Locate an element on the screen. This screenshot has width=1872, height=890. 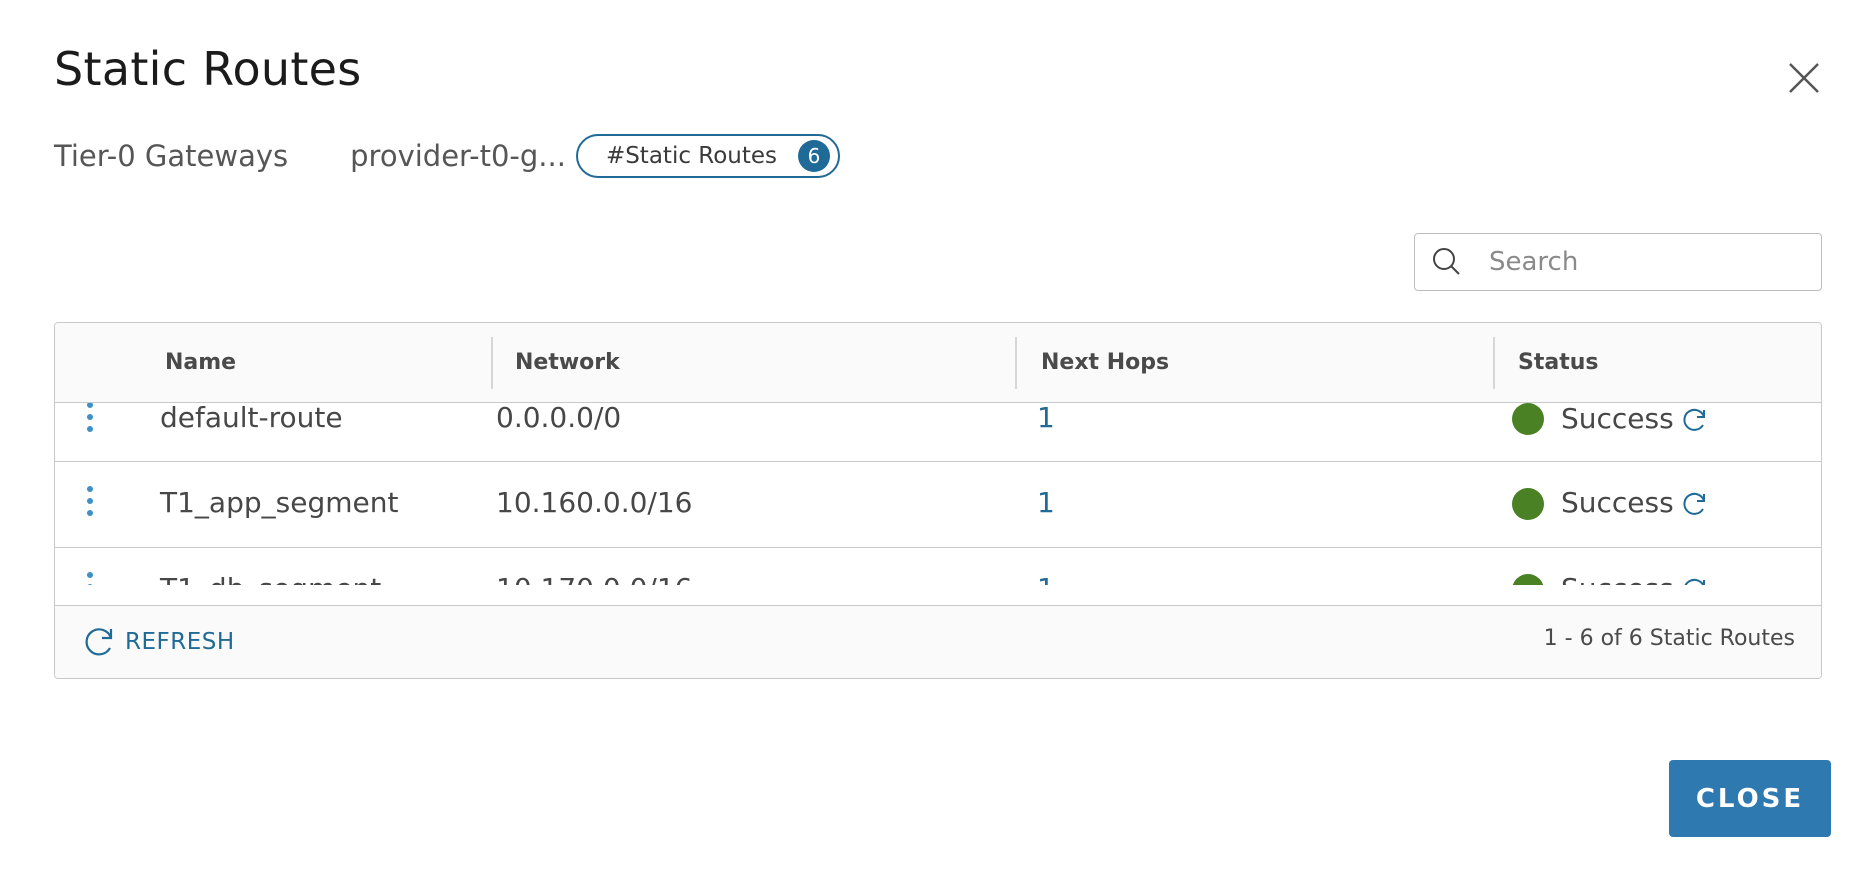
route-name: T1_app_segment is located at coordinates (279, 502).